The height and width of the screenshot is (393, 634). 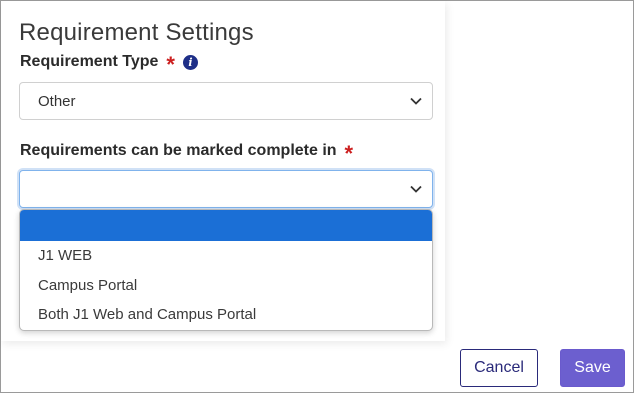 I want to click on save-button: Save, so click(x=592, y=368).